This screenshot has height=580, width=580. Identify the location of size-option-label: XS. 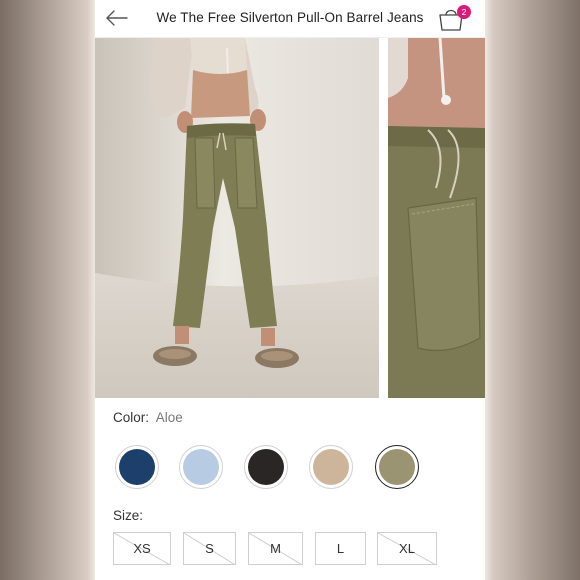
(142, 548).